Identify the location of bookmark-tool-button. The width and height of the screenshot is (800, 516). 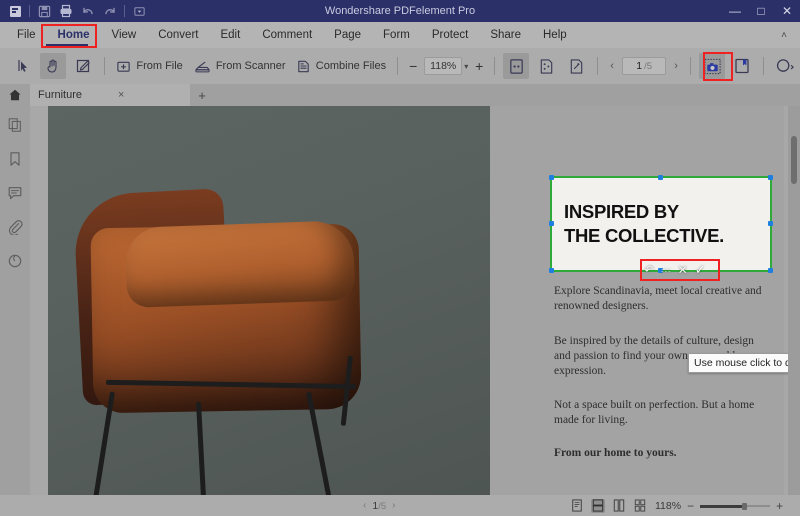
(742, 66).